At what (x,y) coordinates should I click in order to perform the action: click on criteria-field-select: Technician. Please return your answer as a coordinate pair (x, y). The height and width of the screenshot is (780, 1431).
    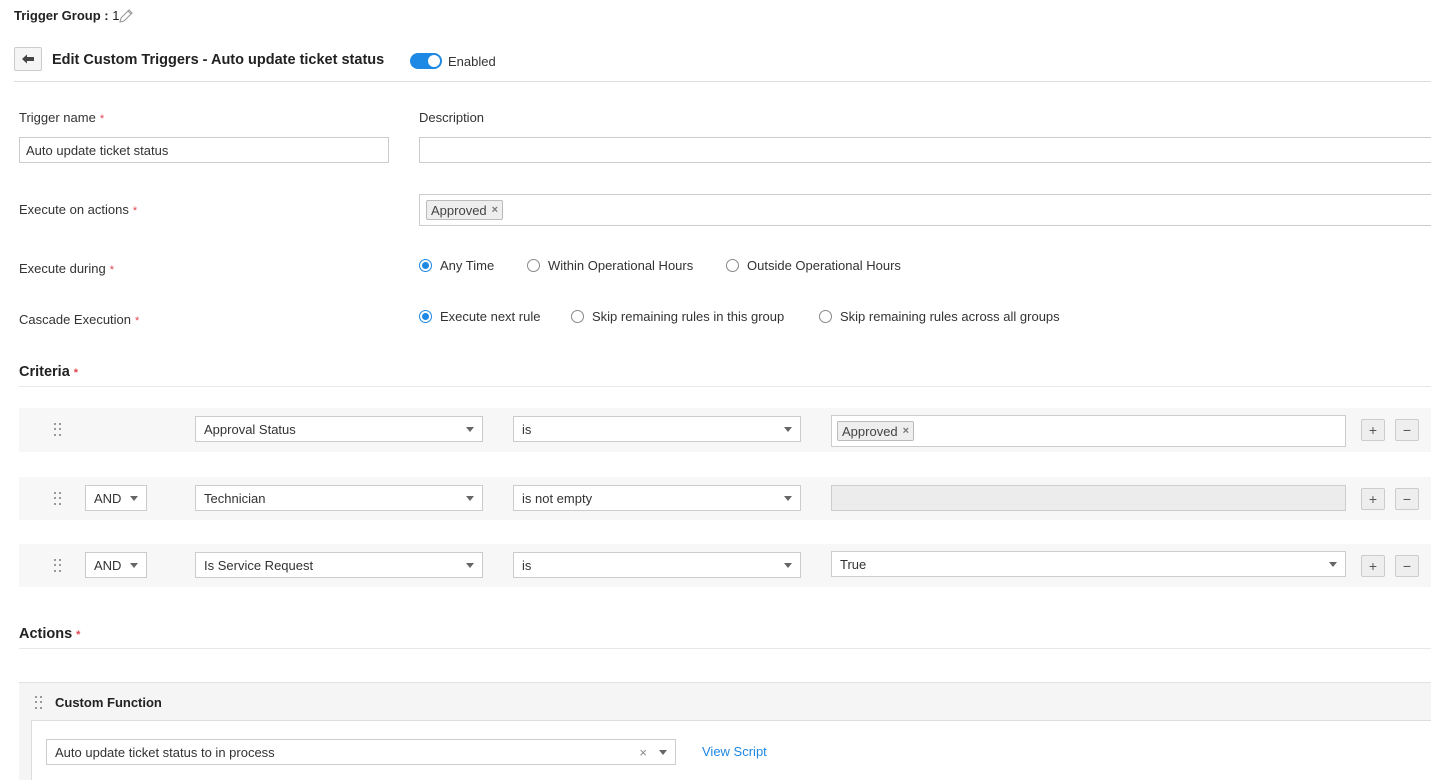
    Looking at the image, I should click on (339, 498).